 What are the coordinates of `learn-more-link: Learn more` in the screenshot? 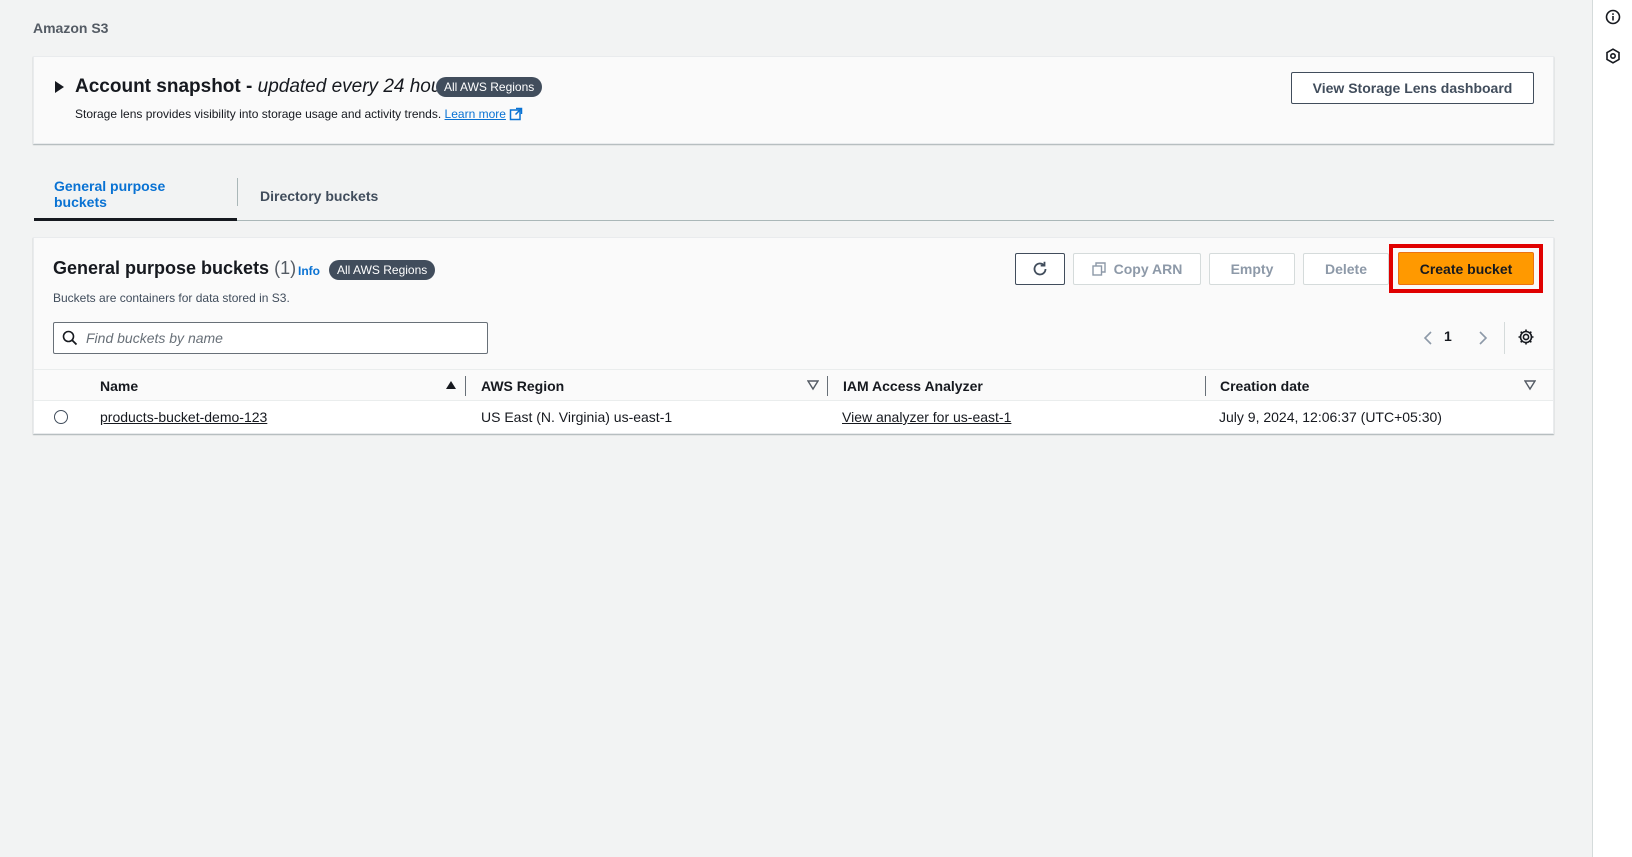 It's located at (484, 114).